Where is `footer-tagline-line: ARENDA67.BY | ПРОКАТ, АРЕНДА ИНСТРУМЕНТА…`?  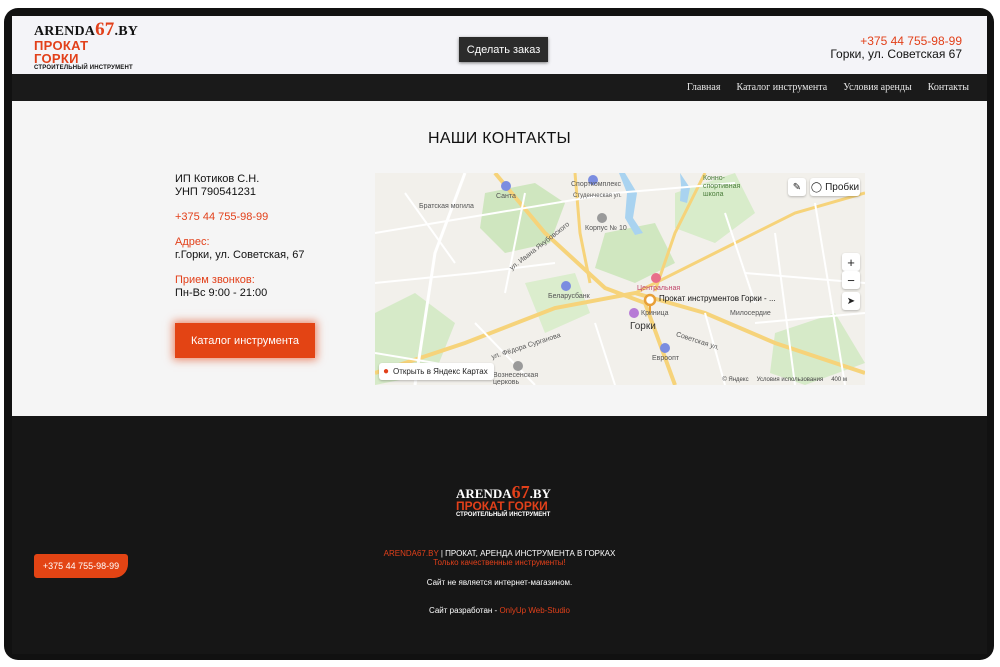 footer-tagline-line: ARENDA67.BY | ПРОКАТ, АРЕНДА ИНСТРУМЕНТА… is located at coordinates (499, 553).